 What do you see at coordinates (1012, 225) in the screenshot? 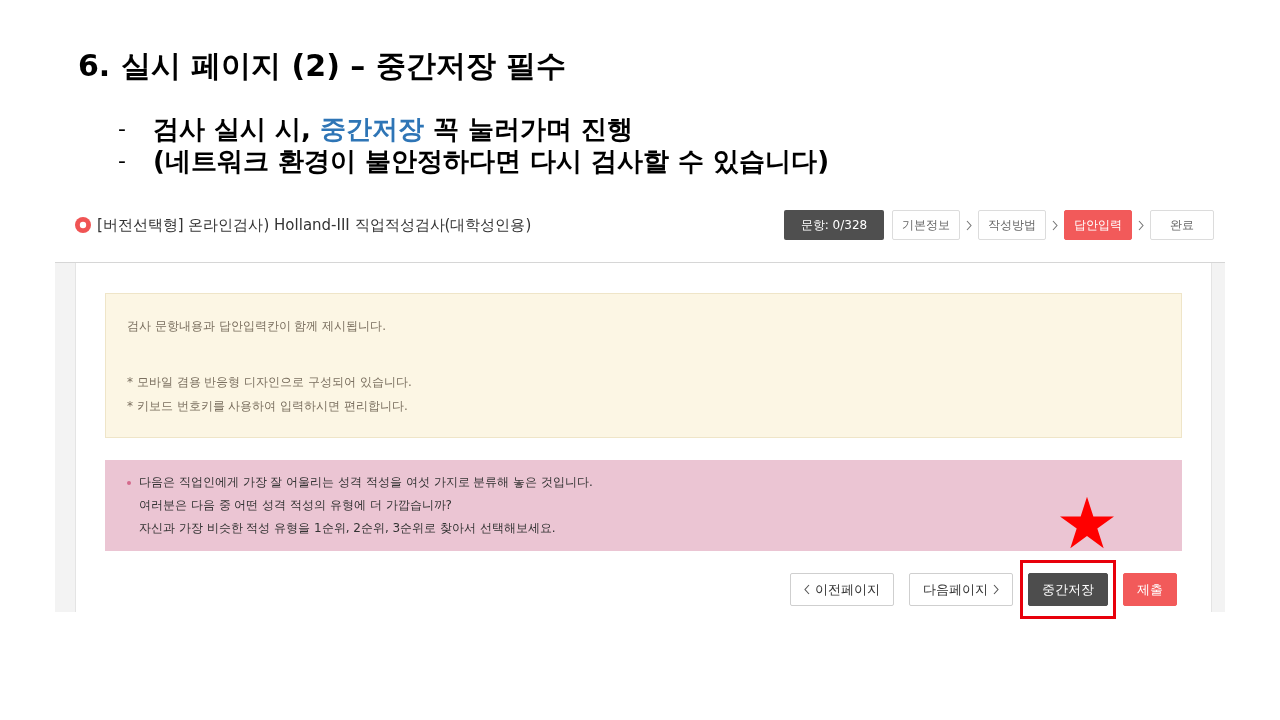
I see `progress-step: 작성방법` at bounding box center [1012, 225].